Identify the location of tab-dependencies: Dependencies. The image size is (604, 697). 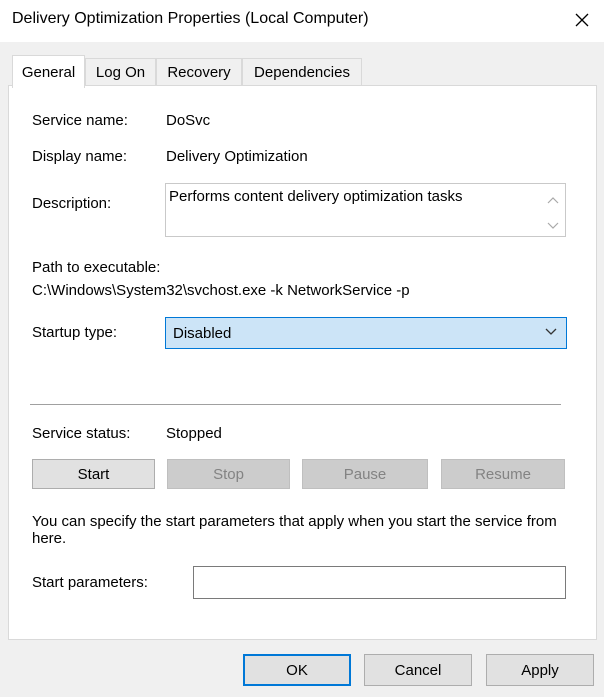
(302, 72).